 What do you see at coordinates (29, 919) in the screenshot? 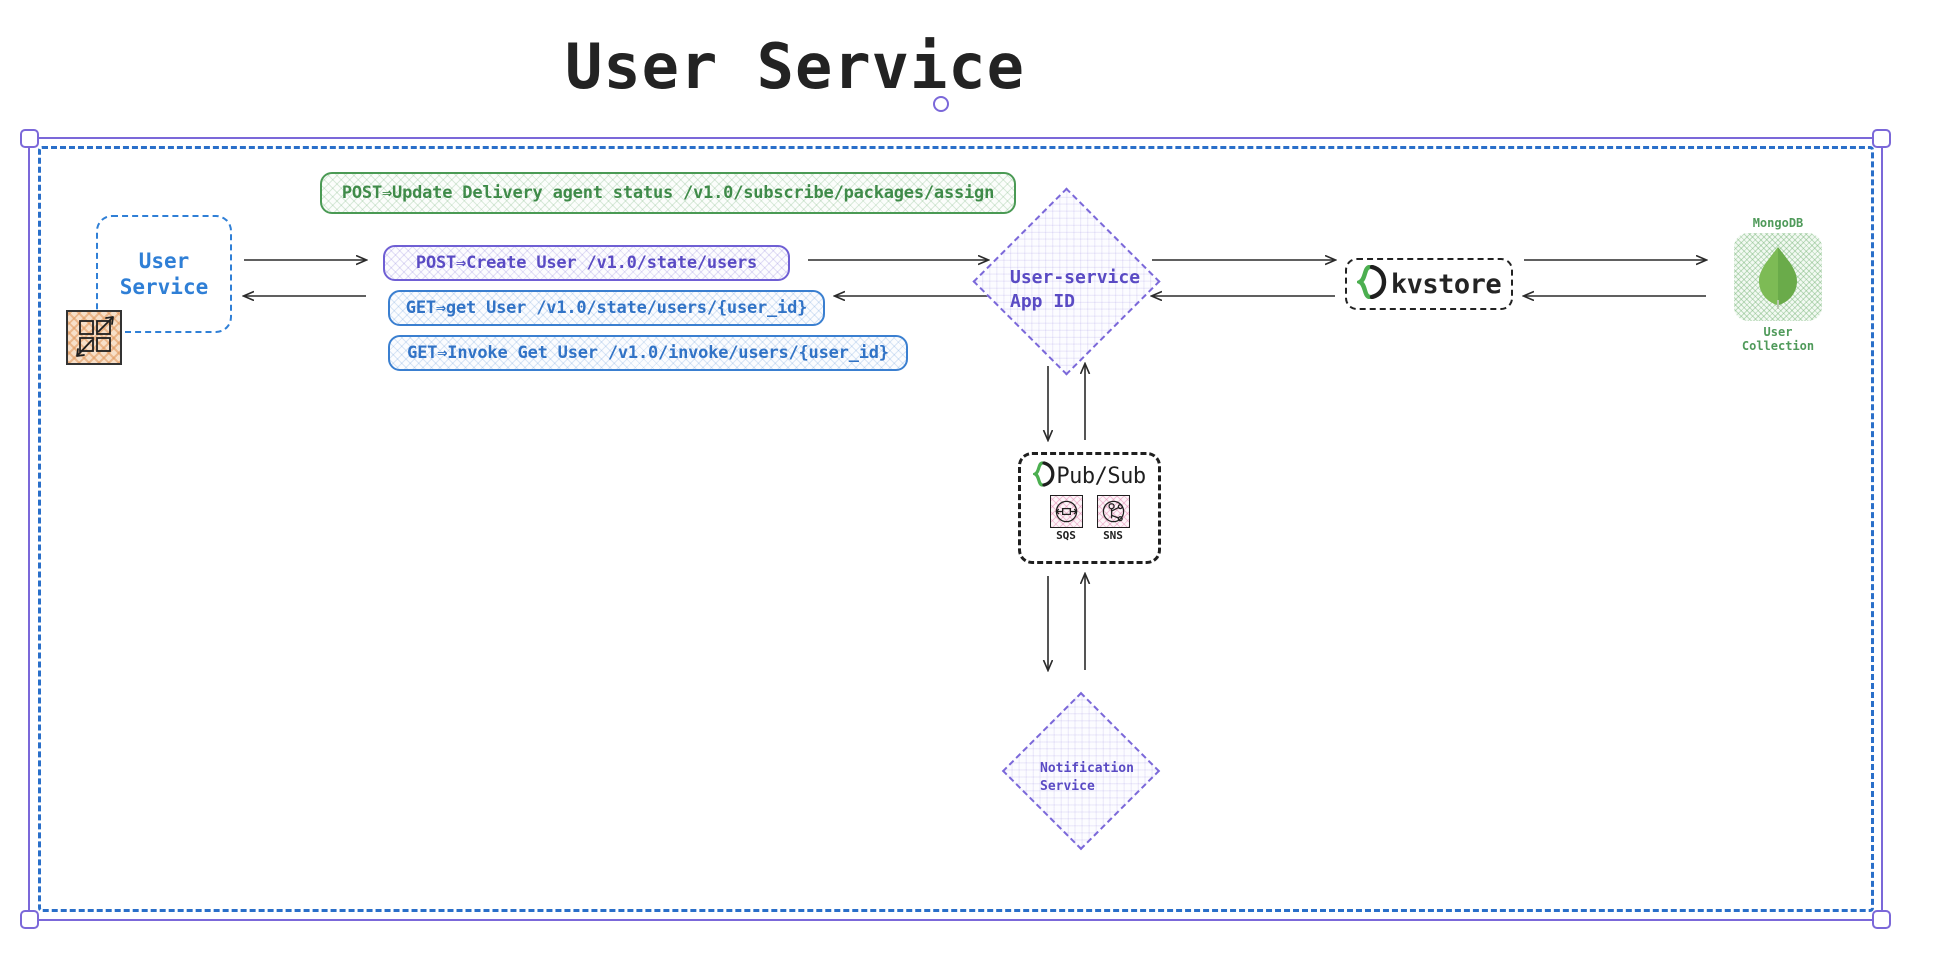
I see `resize-handle-bottom-left` at bounding box center [29, 919].